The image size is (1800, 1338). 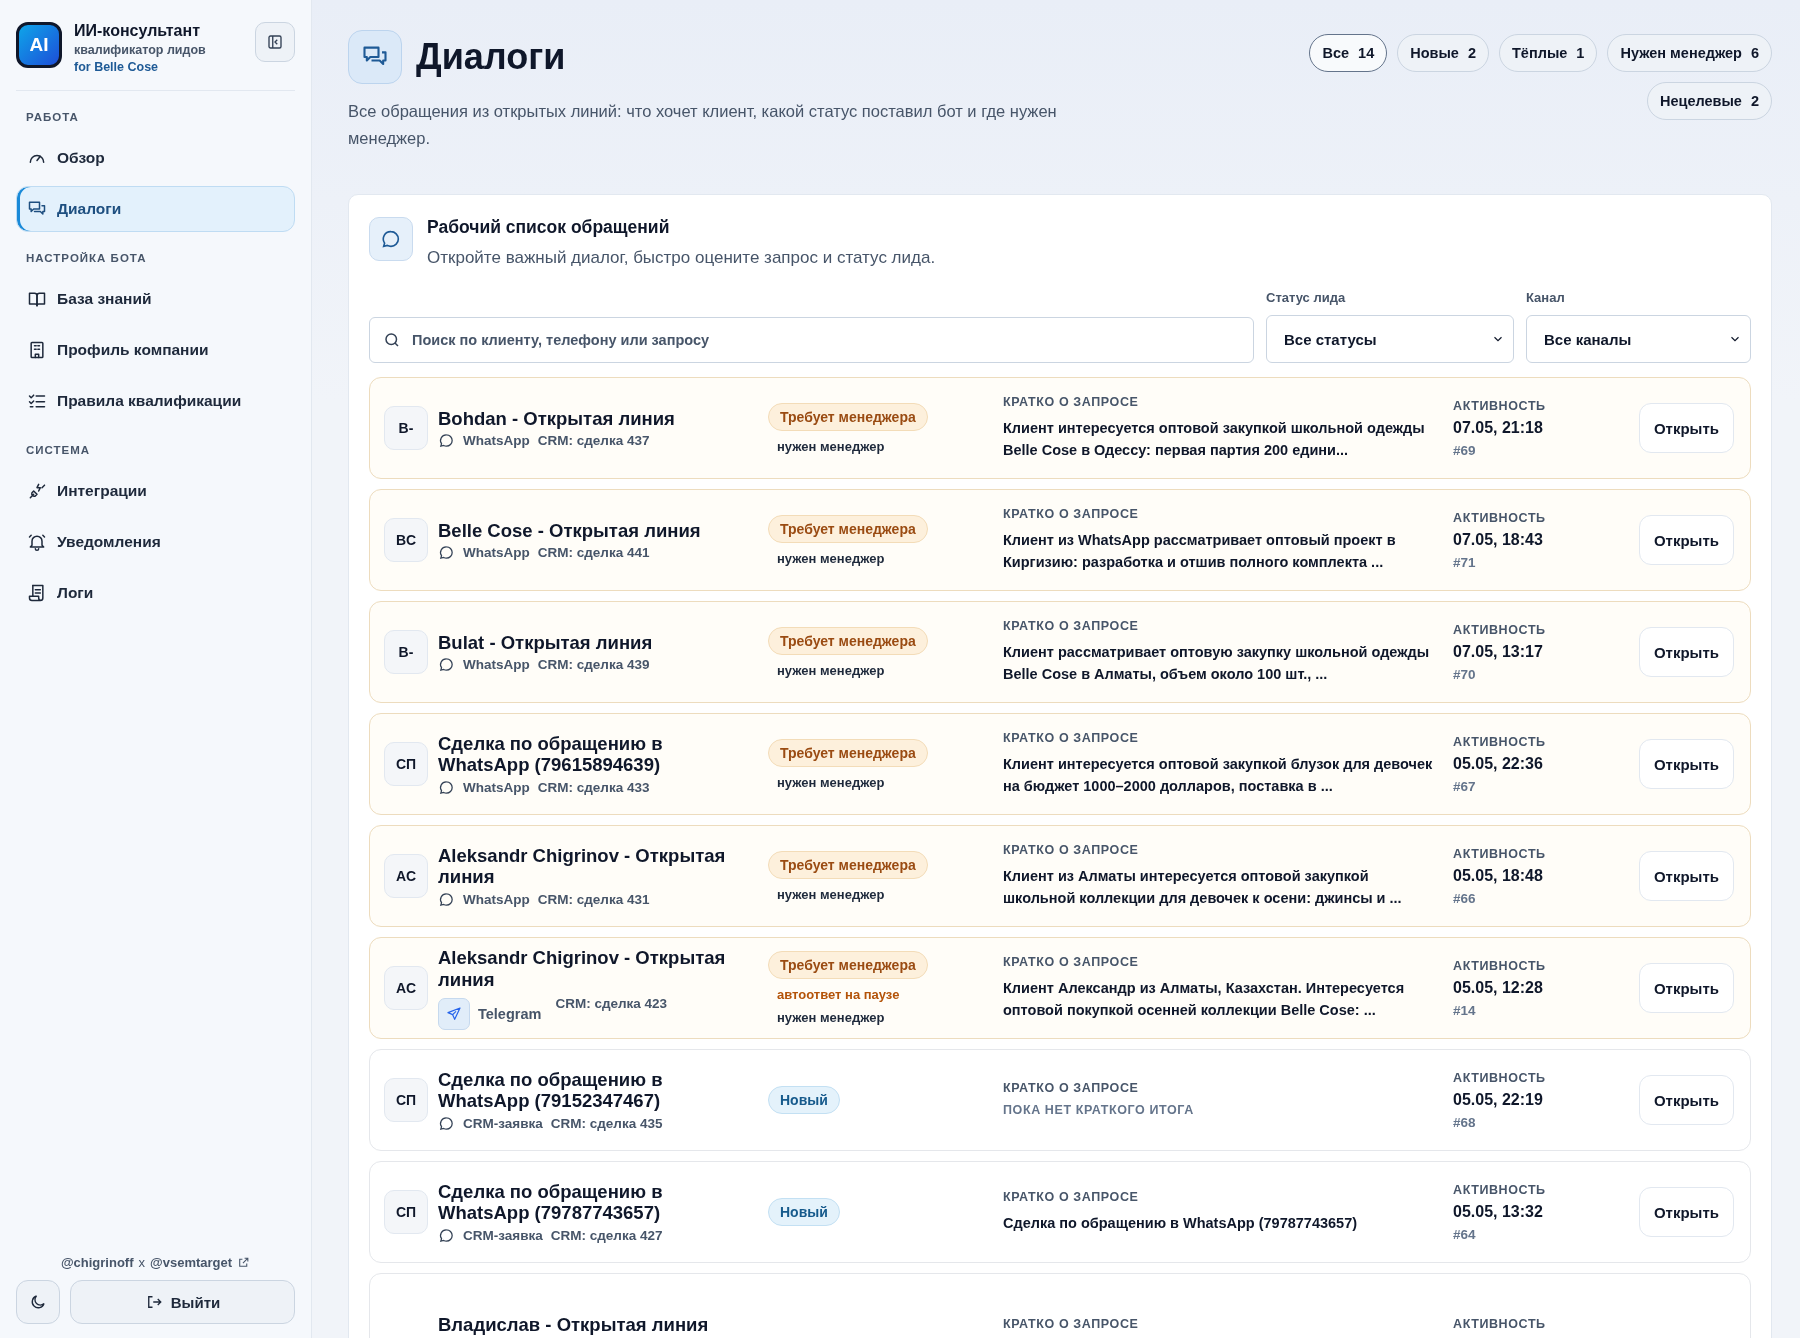 I want to click on activity-time: 05.05, 22:19, so click(x=1498, y=1099).